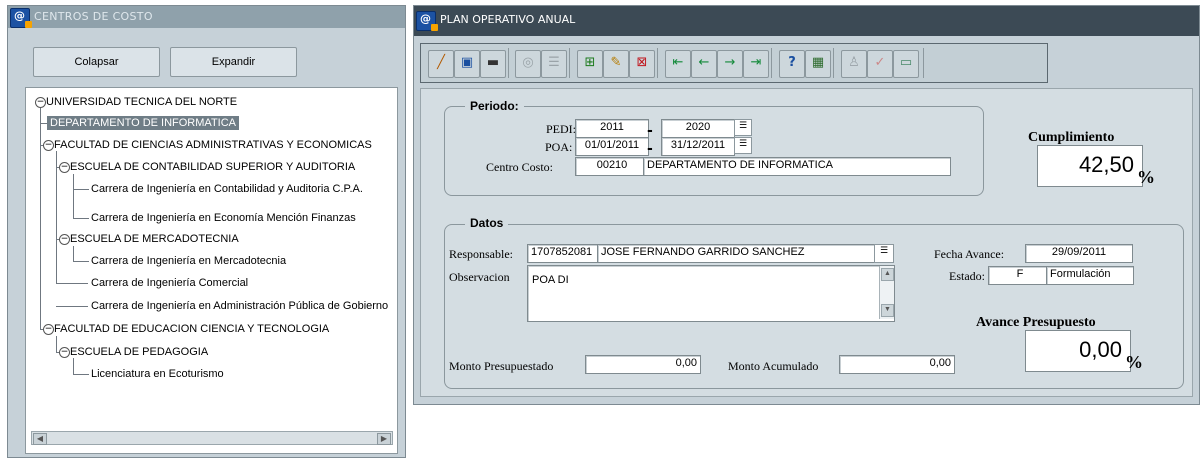 The image size is (1202, 458). Describe the element at coordinates (698, 128) in the screenshot. I see `pedi-to-field: 2020` at that location.